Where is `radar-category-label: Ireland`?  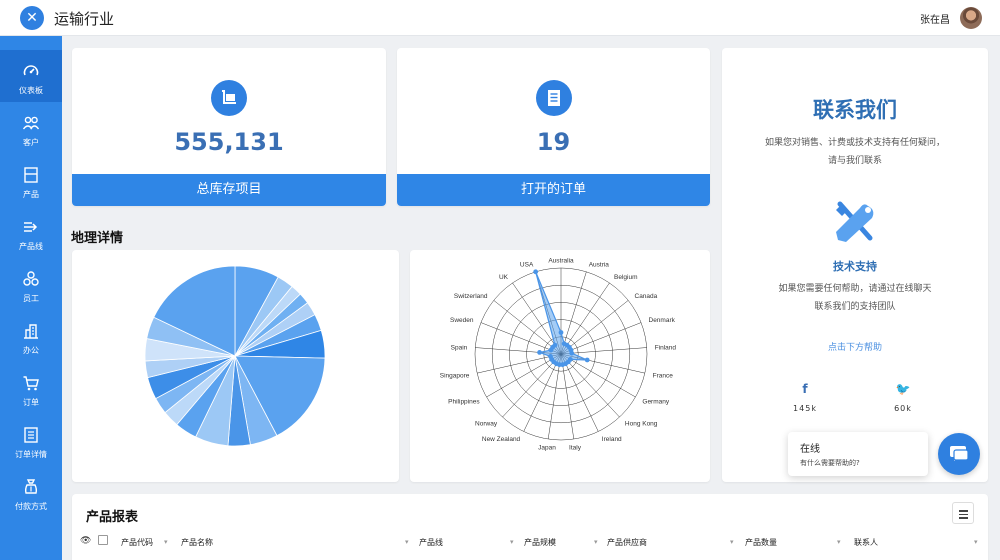 radar-category-label: Ireland is located at coordinates (612, 439).